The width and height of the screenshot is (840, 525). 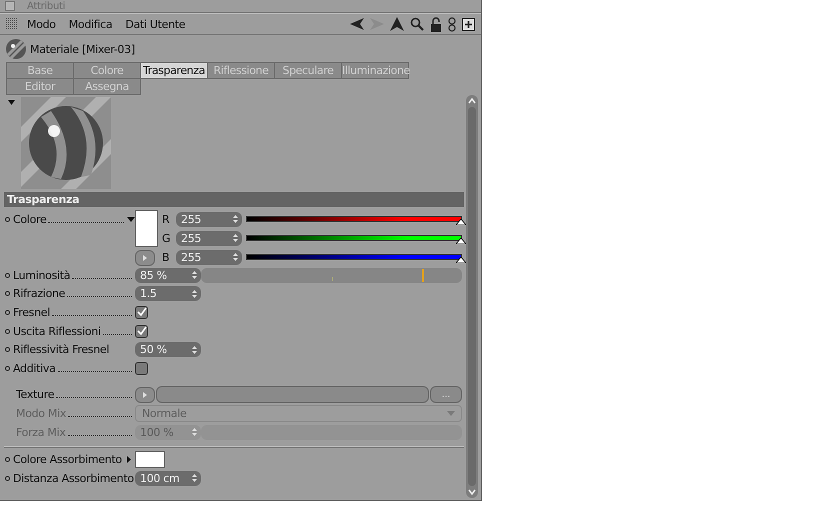 What do you see at coordinates (452, 24) in the screenshot?
I see `link-icon` at bounding box center [452, 24].